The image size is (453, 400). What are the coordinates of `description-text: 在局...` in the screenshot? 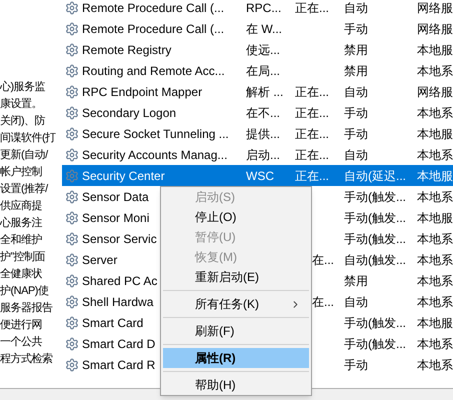 It's located at (263, 71).